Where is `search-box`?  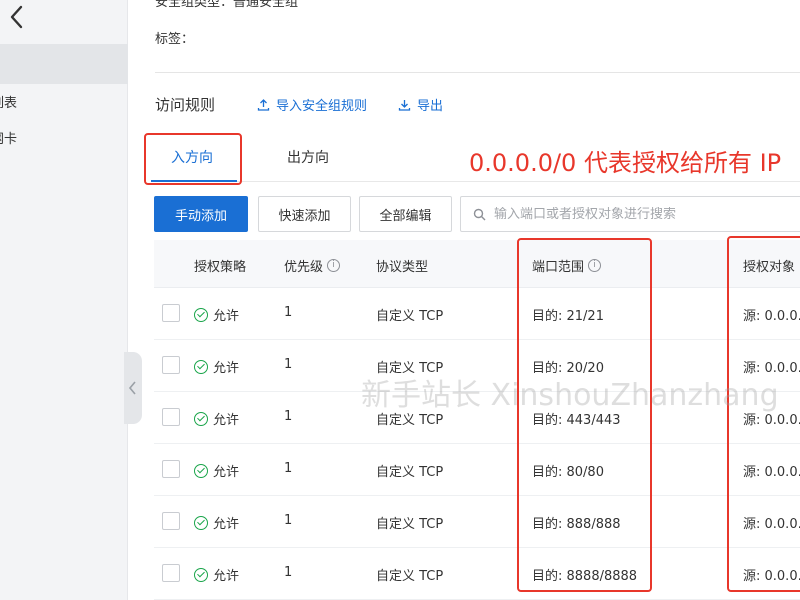
search-box is located at coordinates (630, 214).